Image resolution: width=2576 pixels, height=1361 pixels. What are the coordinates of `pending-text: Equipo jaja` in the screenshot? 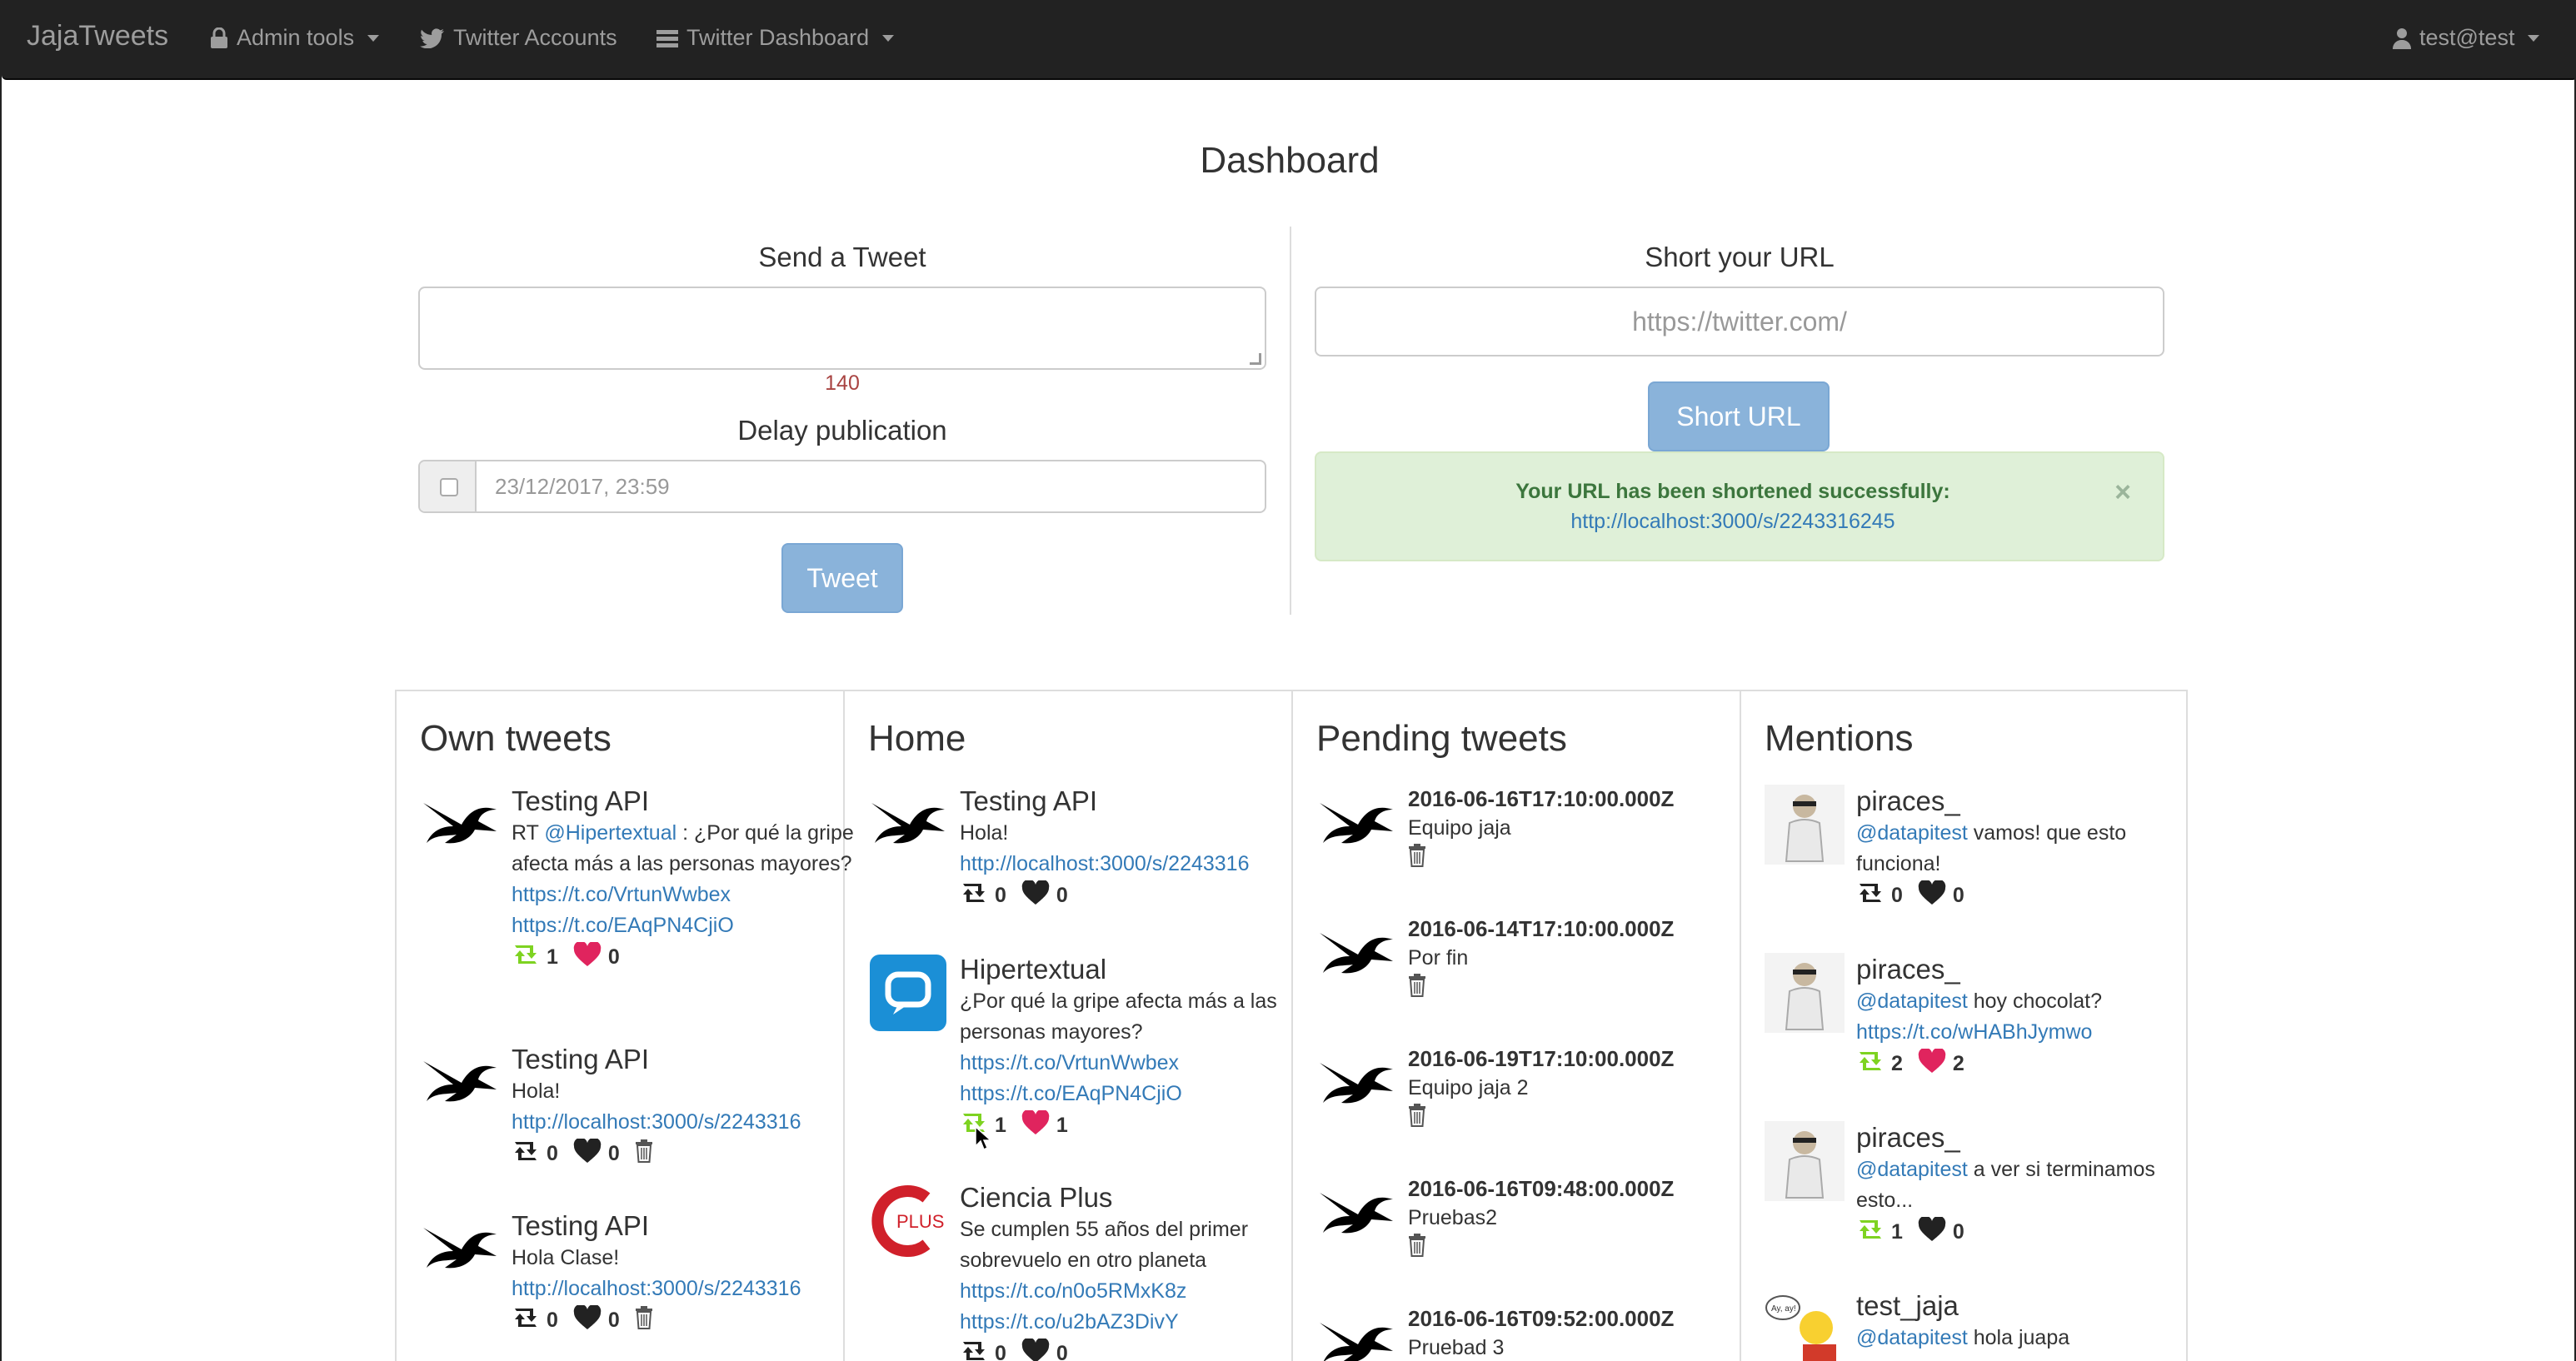 It's located at (1459, 828).